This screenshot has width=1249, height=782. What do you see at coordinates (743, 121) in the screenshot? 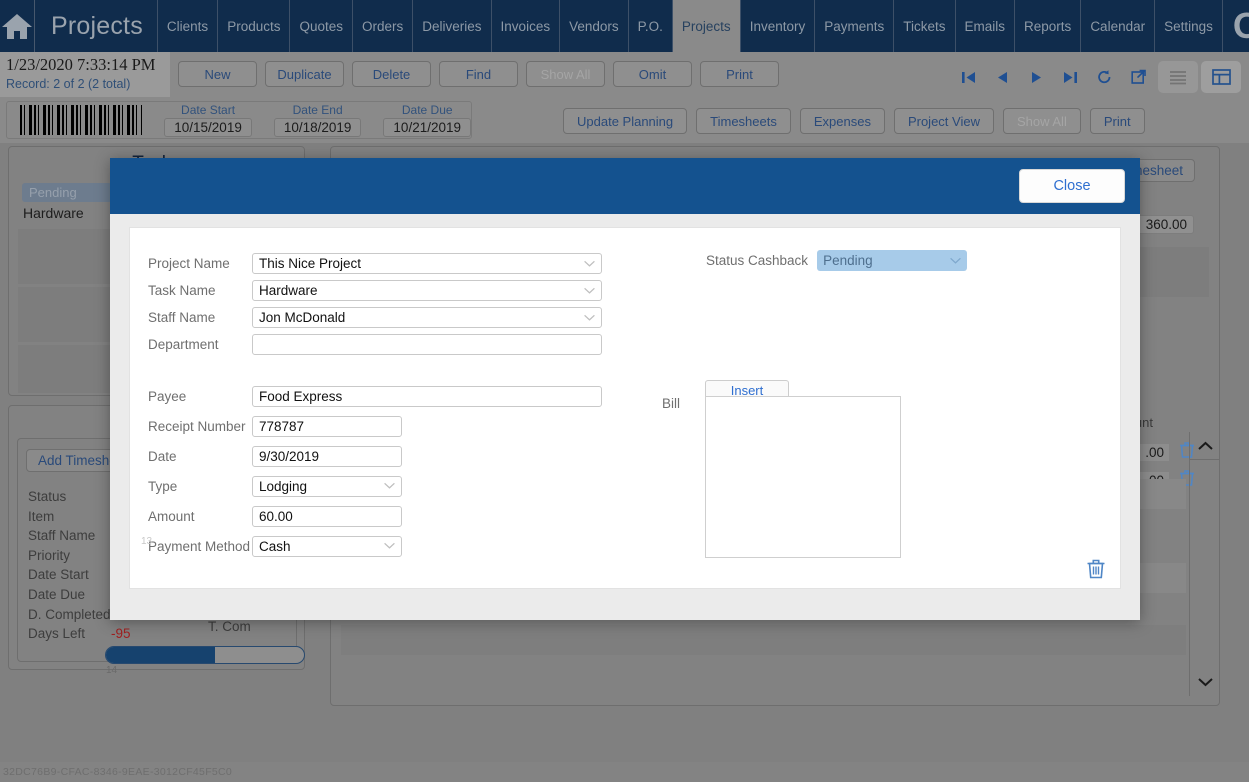
I see `timesheets-button: Timesheets` at bounding box center [743, 121].